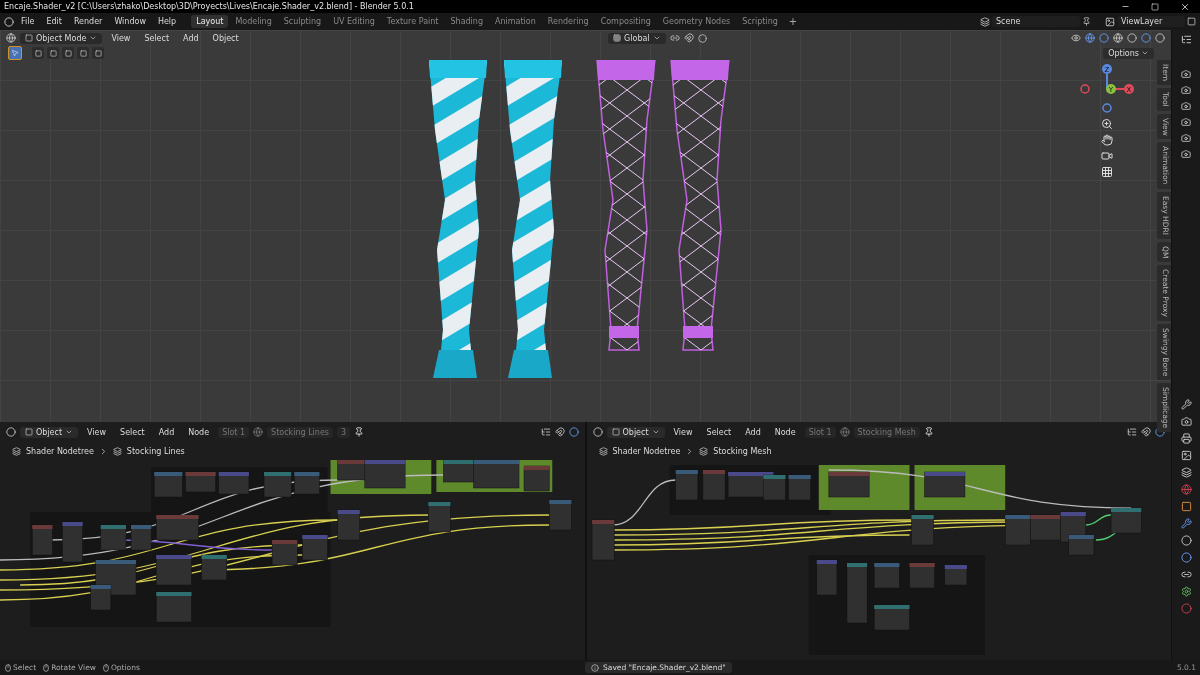 This screenshot has height=675, width=1200. I want to click on render-icon, so click(1186, 421).